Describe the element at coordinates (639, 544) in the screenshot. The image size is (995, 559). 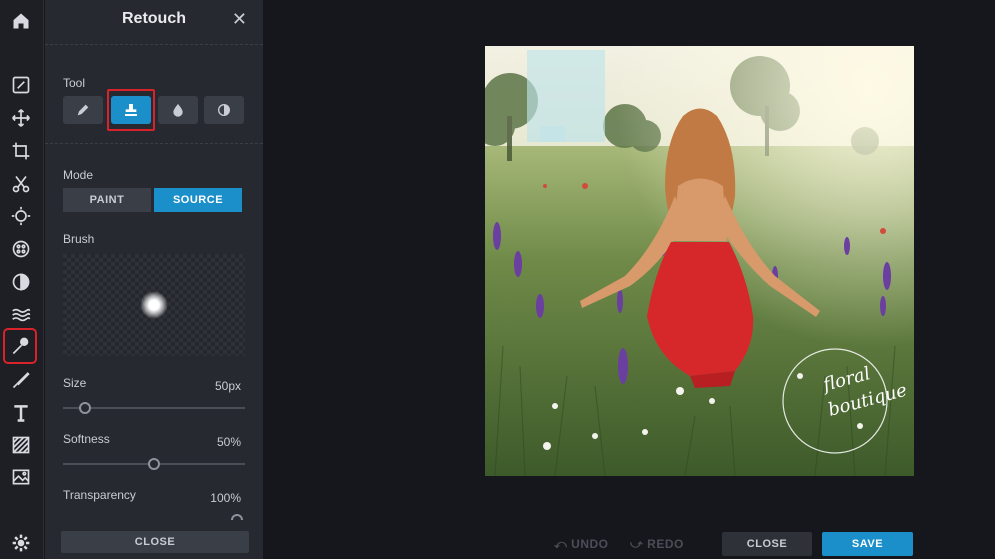
I see `redo-icon: ⤻` at that location.